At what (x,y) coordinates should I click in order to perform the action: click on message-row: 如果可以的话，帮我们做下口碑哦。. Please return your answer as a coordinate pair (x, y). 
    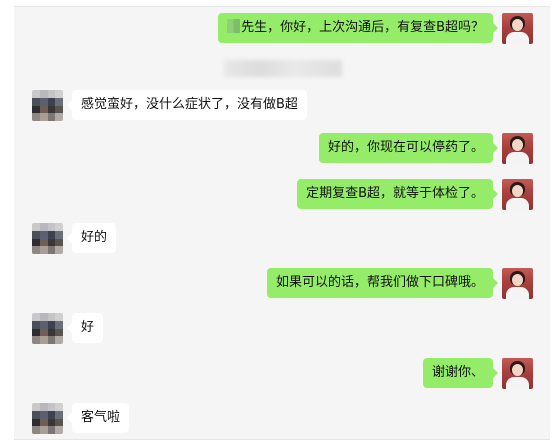
    Looking at the image, I should click on (399, 283).